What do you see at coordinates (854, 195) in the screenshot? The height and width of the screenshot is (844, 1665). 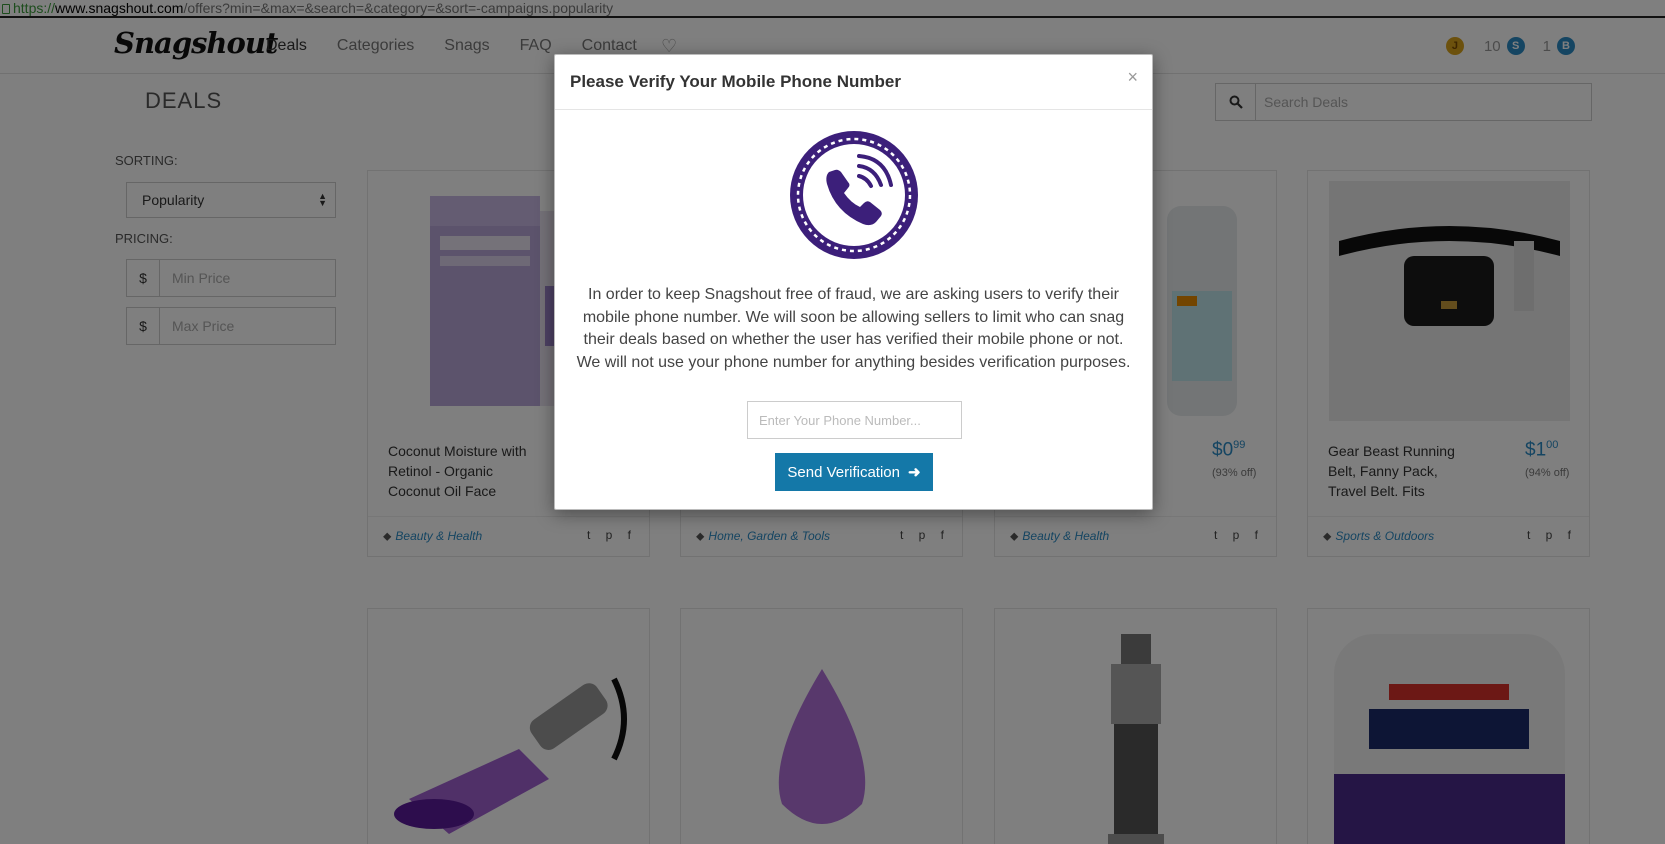 I see `phone-call-icon` at bounding box center [854, 195].